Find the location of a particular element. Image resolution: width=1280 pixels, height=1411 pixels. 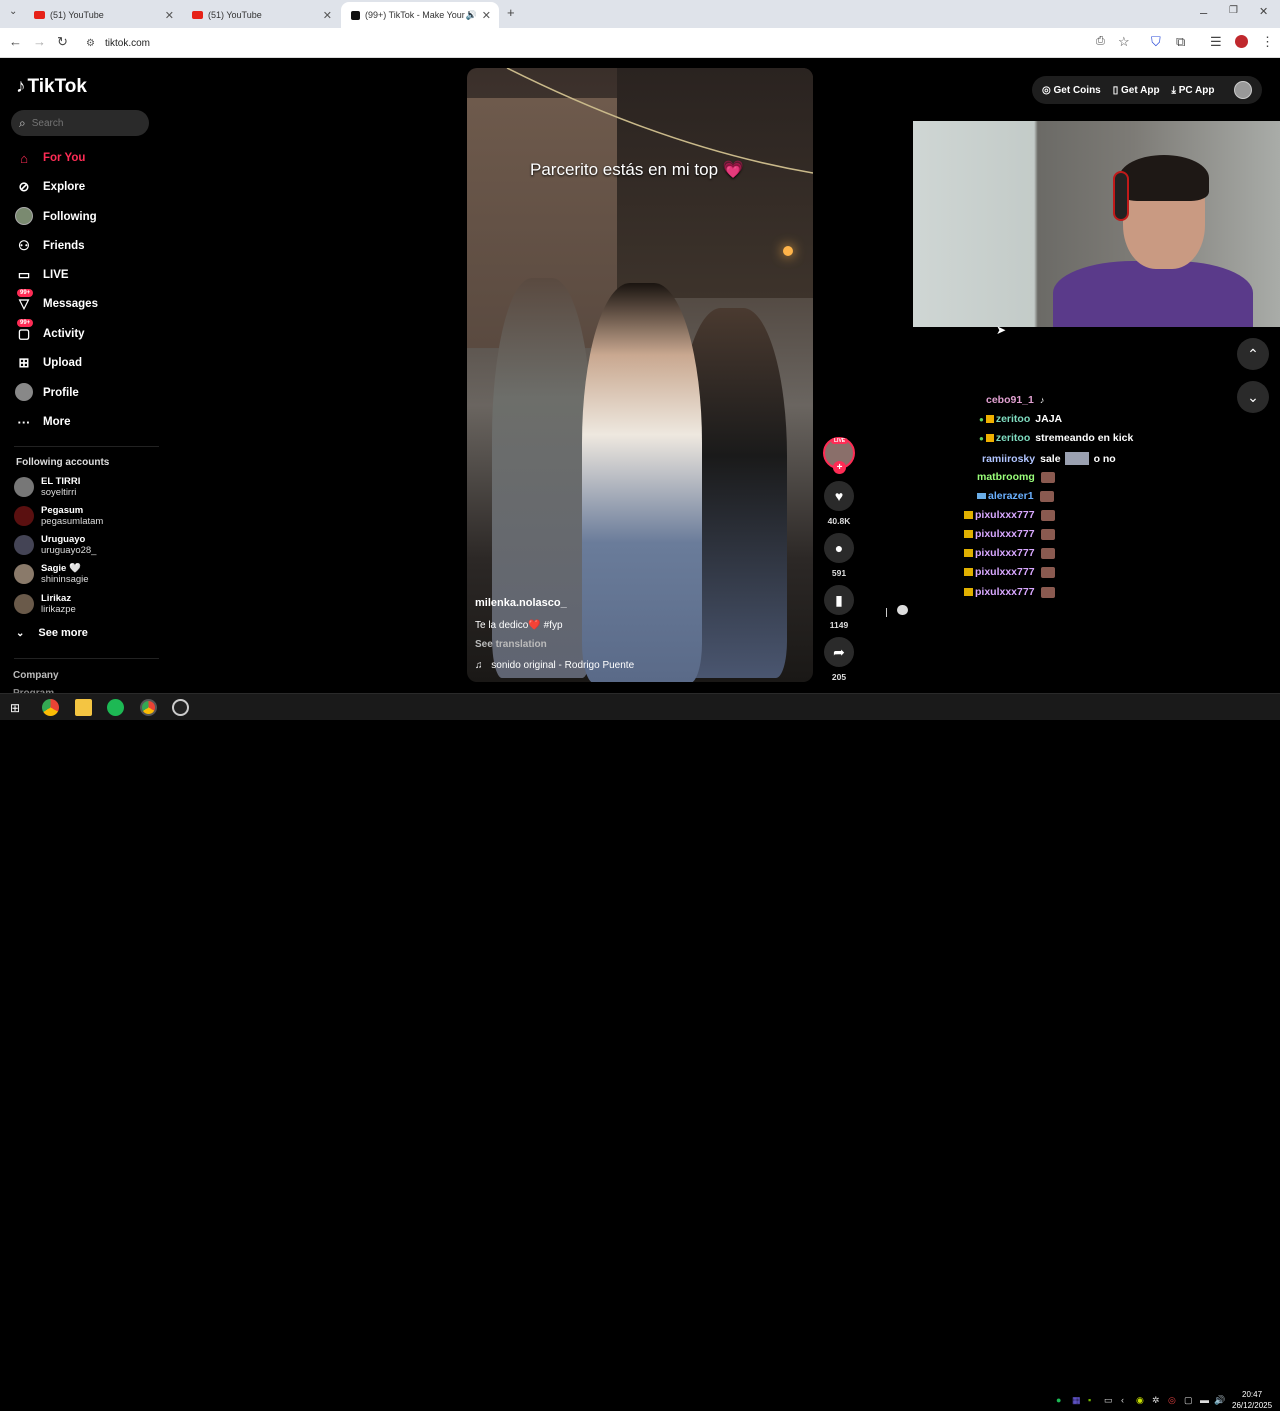

following-account: Sagie 🤍 shininsagie is located at coordinates (51, 574).